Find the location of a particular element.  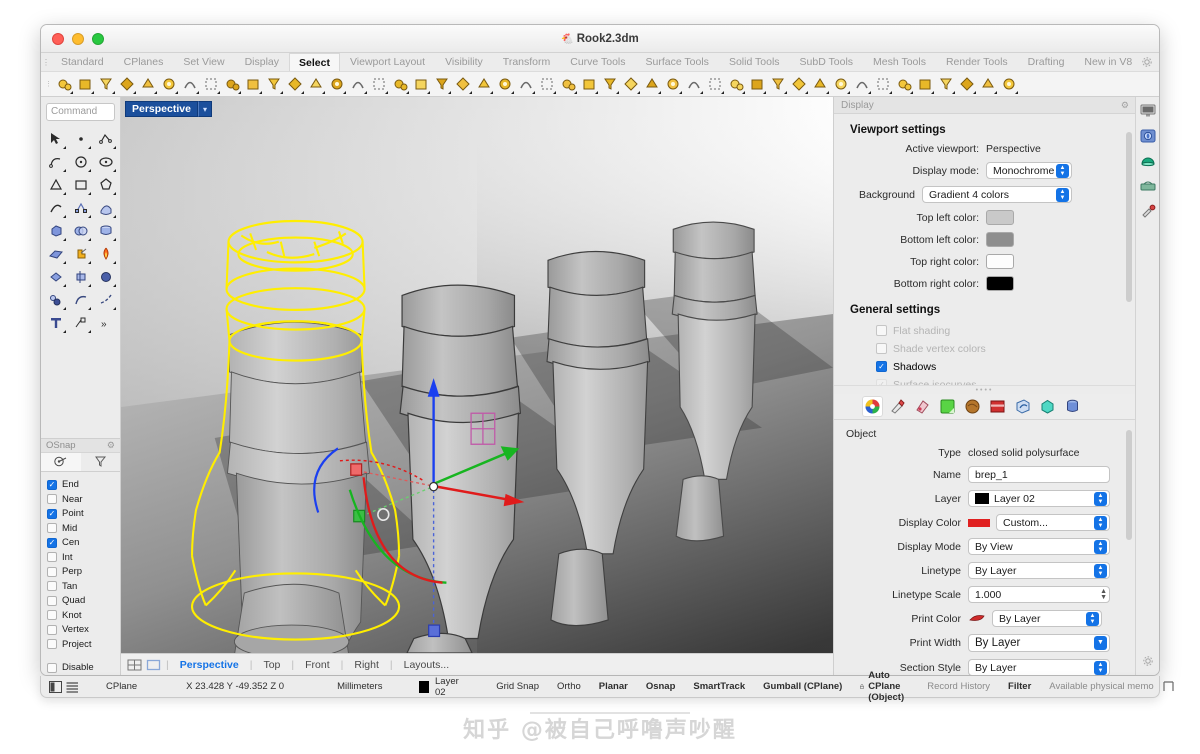

display-mode-object-select: By View ▲ ▼ is located at coordinates (1039, 546).